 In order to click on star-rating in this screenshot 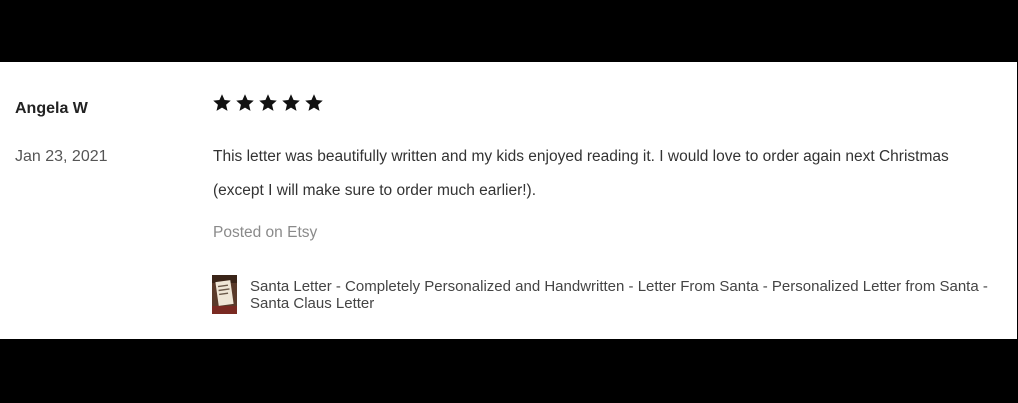, I will do `click(268, 103)`.